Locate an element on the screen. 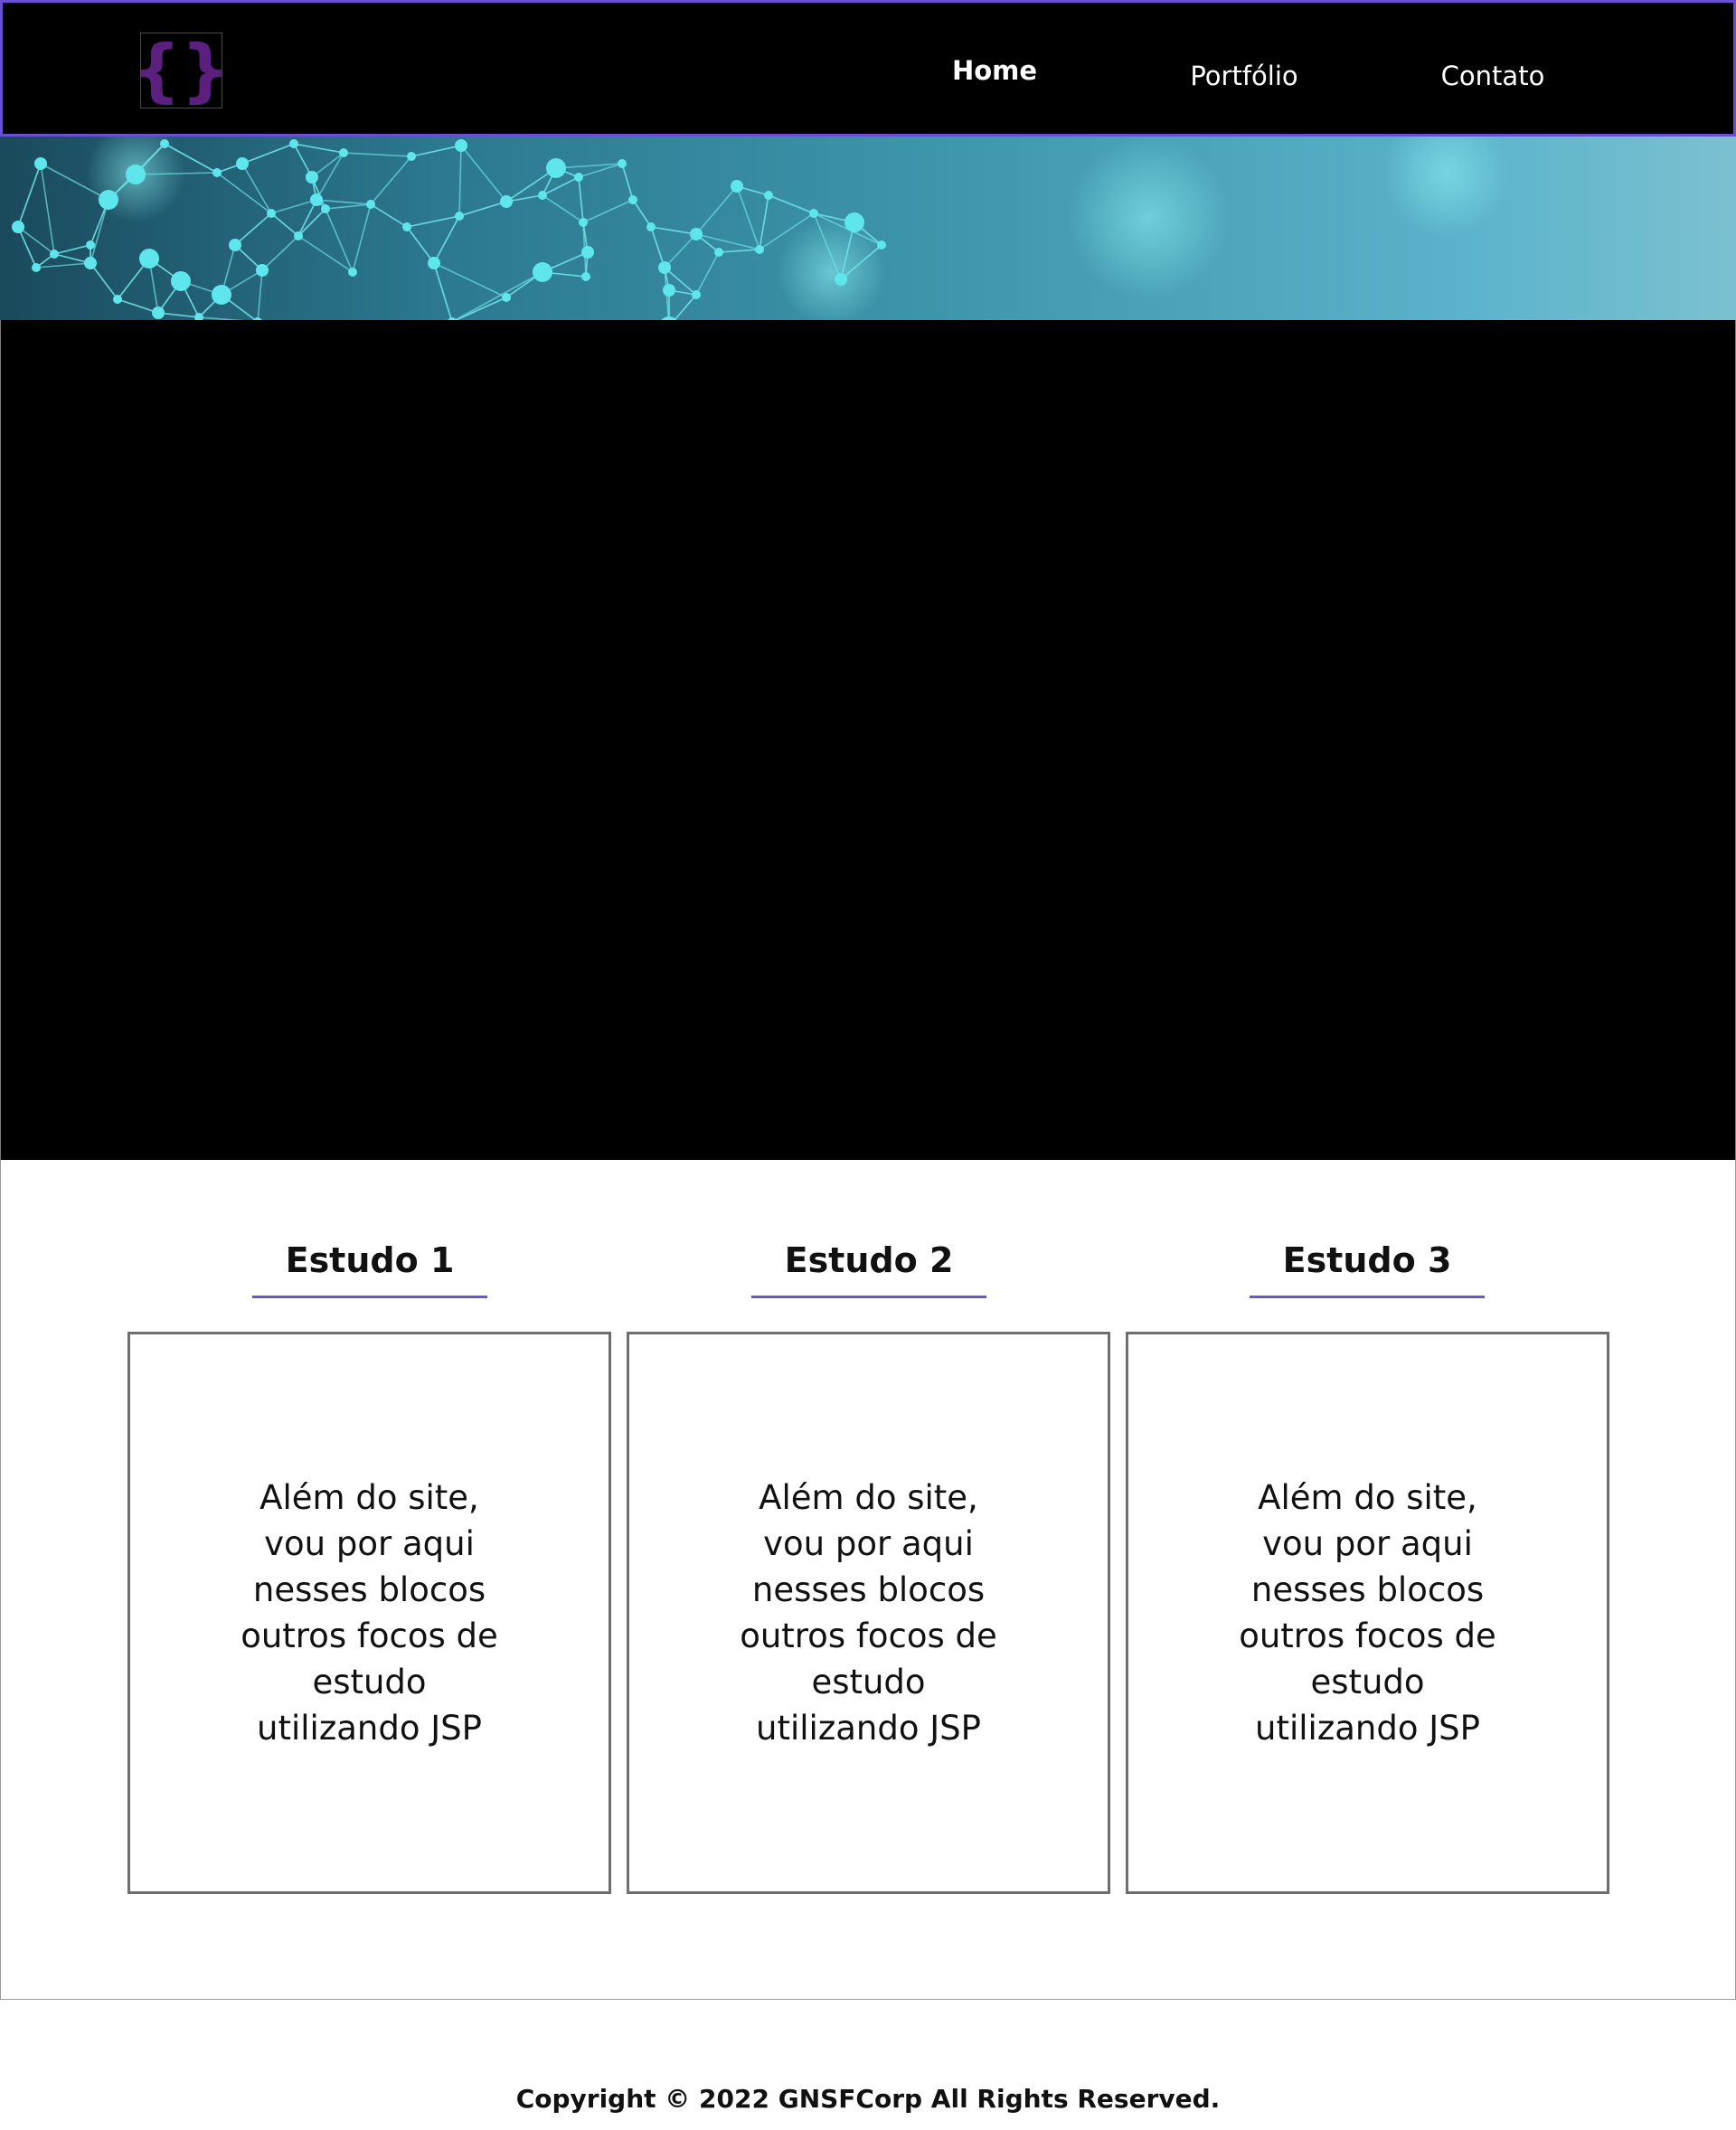 The width and height of the screenshot is (1736, 2130). study-title: Estudo 2 is located at coordinates (869, 1268).